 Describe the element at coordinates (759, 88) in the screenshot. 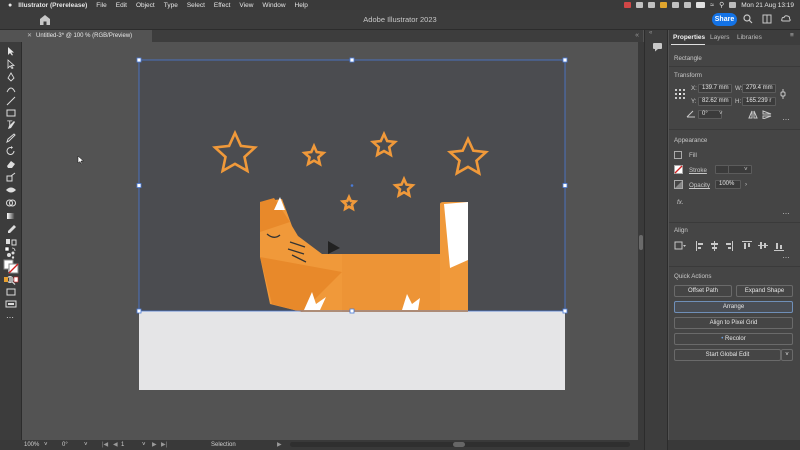

I see `w-field: 279.4 mm` at that location.